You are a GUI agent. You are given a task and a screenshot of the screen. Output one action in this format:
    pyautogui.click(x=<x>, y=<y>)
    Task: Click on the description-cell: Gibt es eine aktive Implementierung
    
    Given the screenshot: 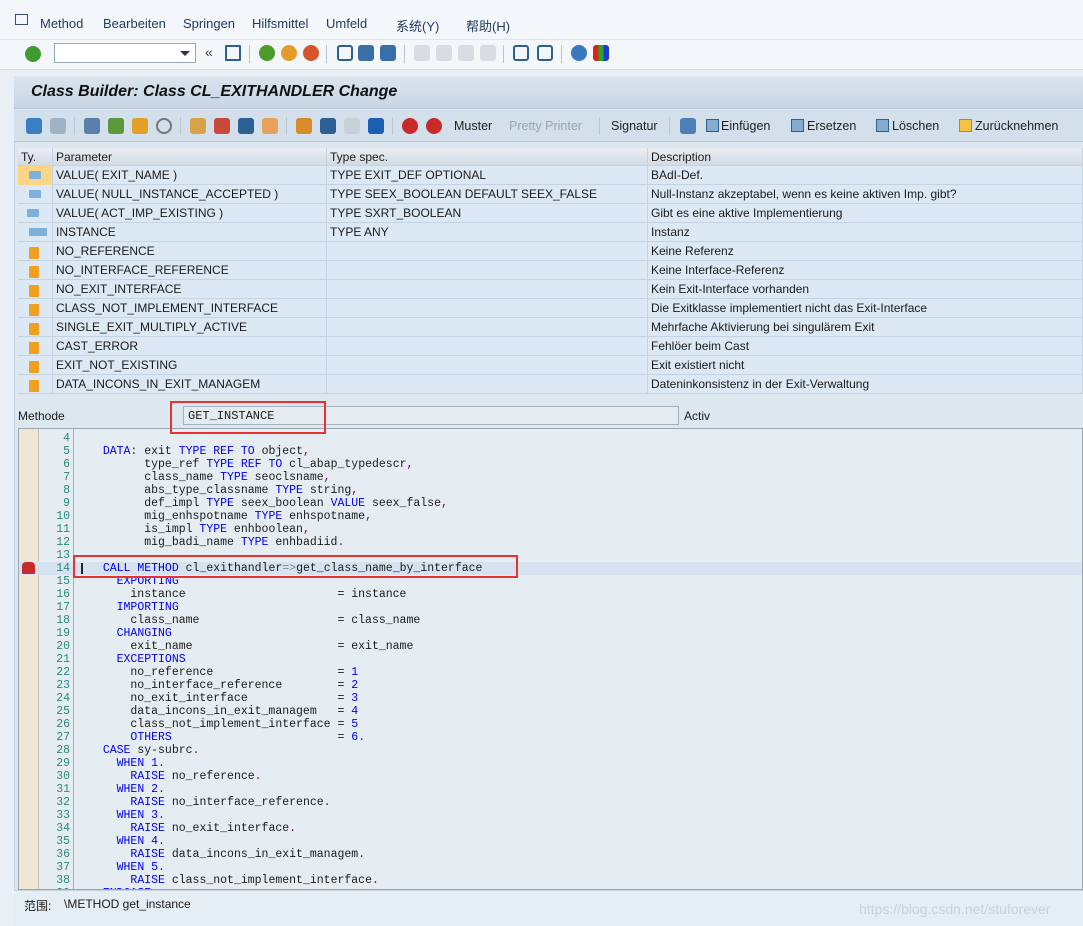 What is the action you would take?
    pyautogui.click(x=865, y=213)
    